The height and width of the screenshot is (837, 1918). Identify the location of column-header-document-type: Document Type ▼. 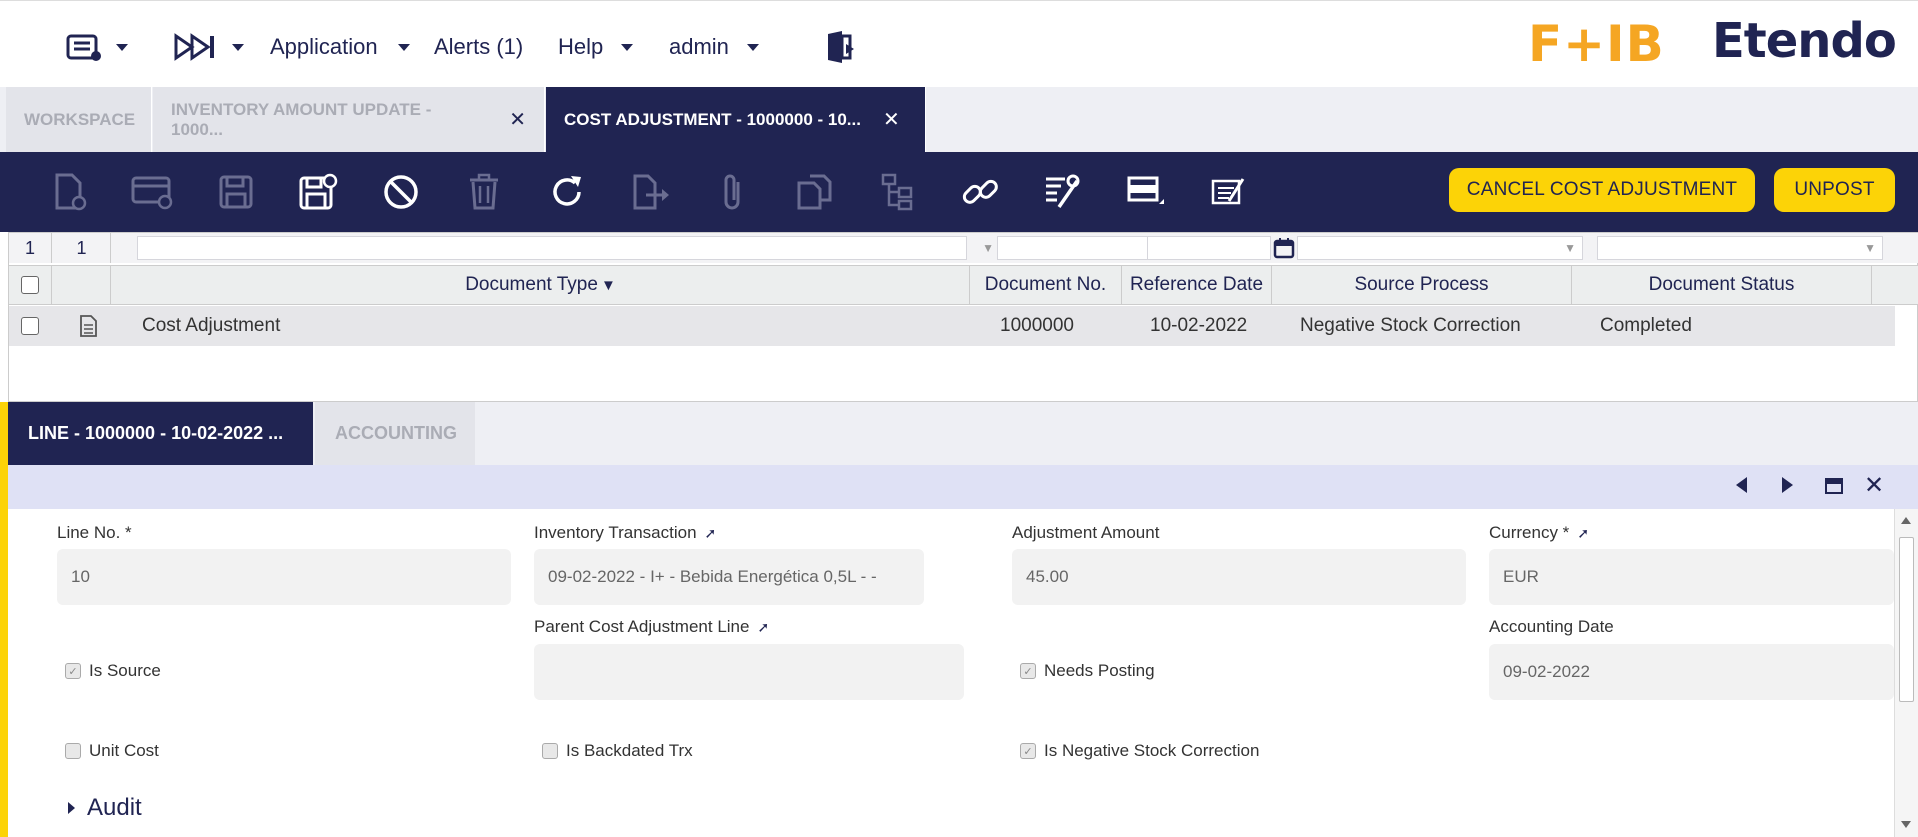
(541, 285).